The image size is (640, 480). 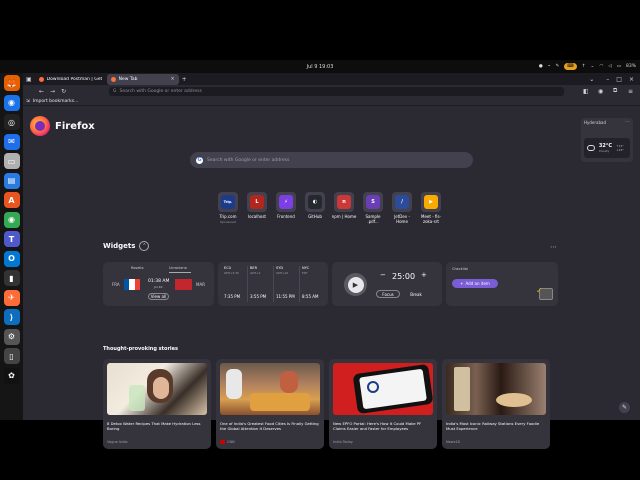 What do you see at coordinates (11, 180) in the screenshot?
I see `docs-icon: ▤` at bounding box center [11, 180].